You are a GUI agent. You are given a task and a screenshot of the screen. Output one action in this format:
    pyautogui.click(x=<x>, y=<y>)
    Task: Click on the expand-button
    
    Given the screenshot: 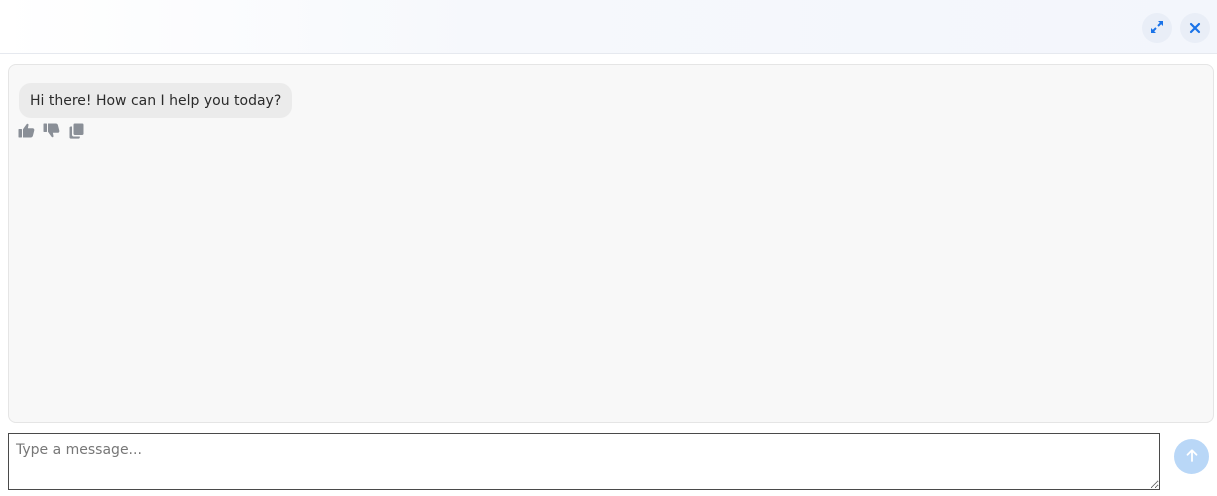 What is the action you would take?
    pyautogui.click(x=1157, y=28)
    